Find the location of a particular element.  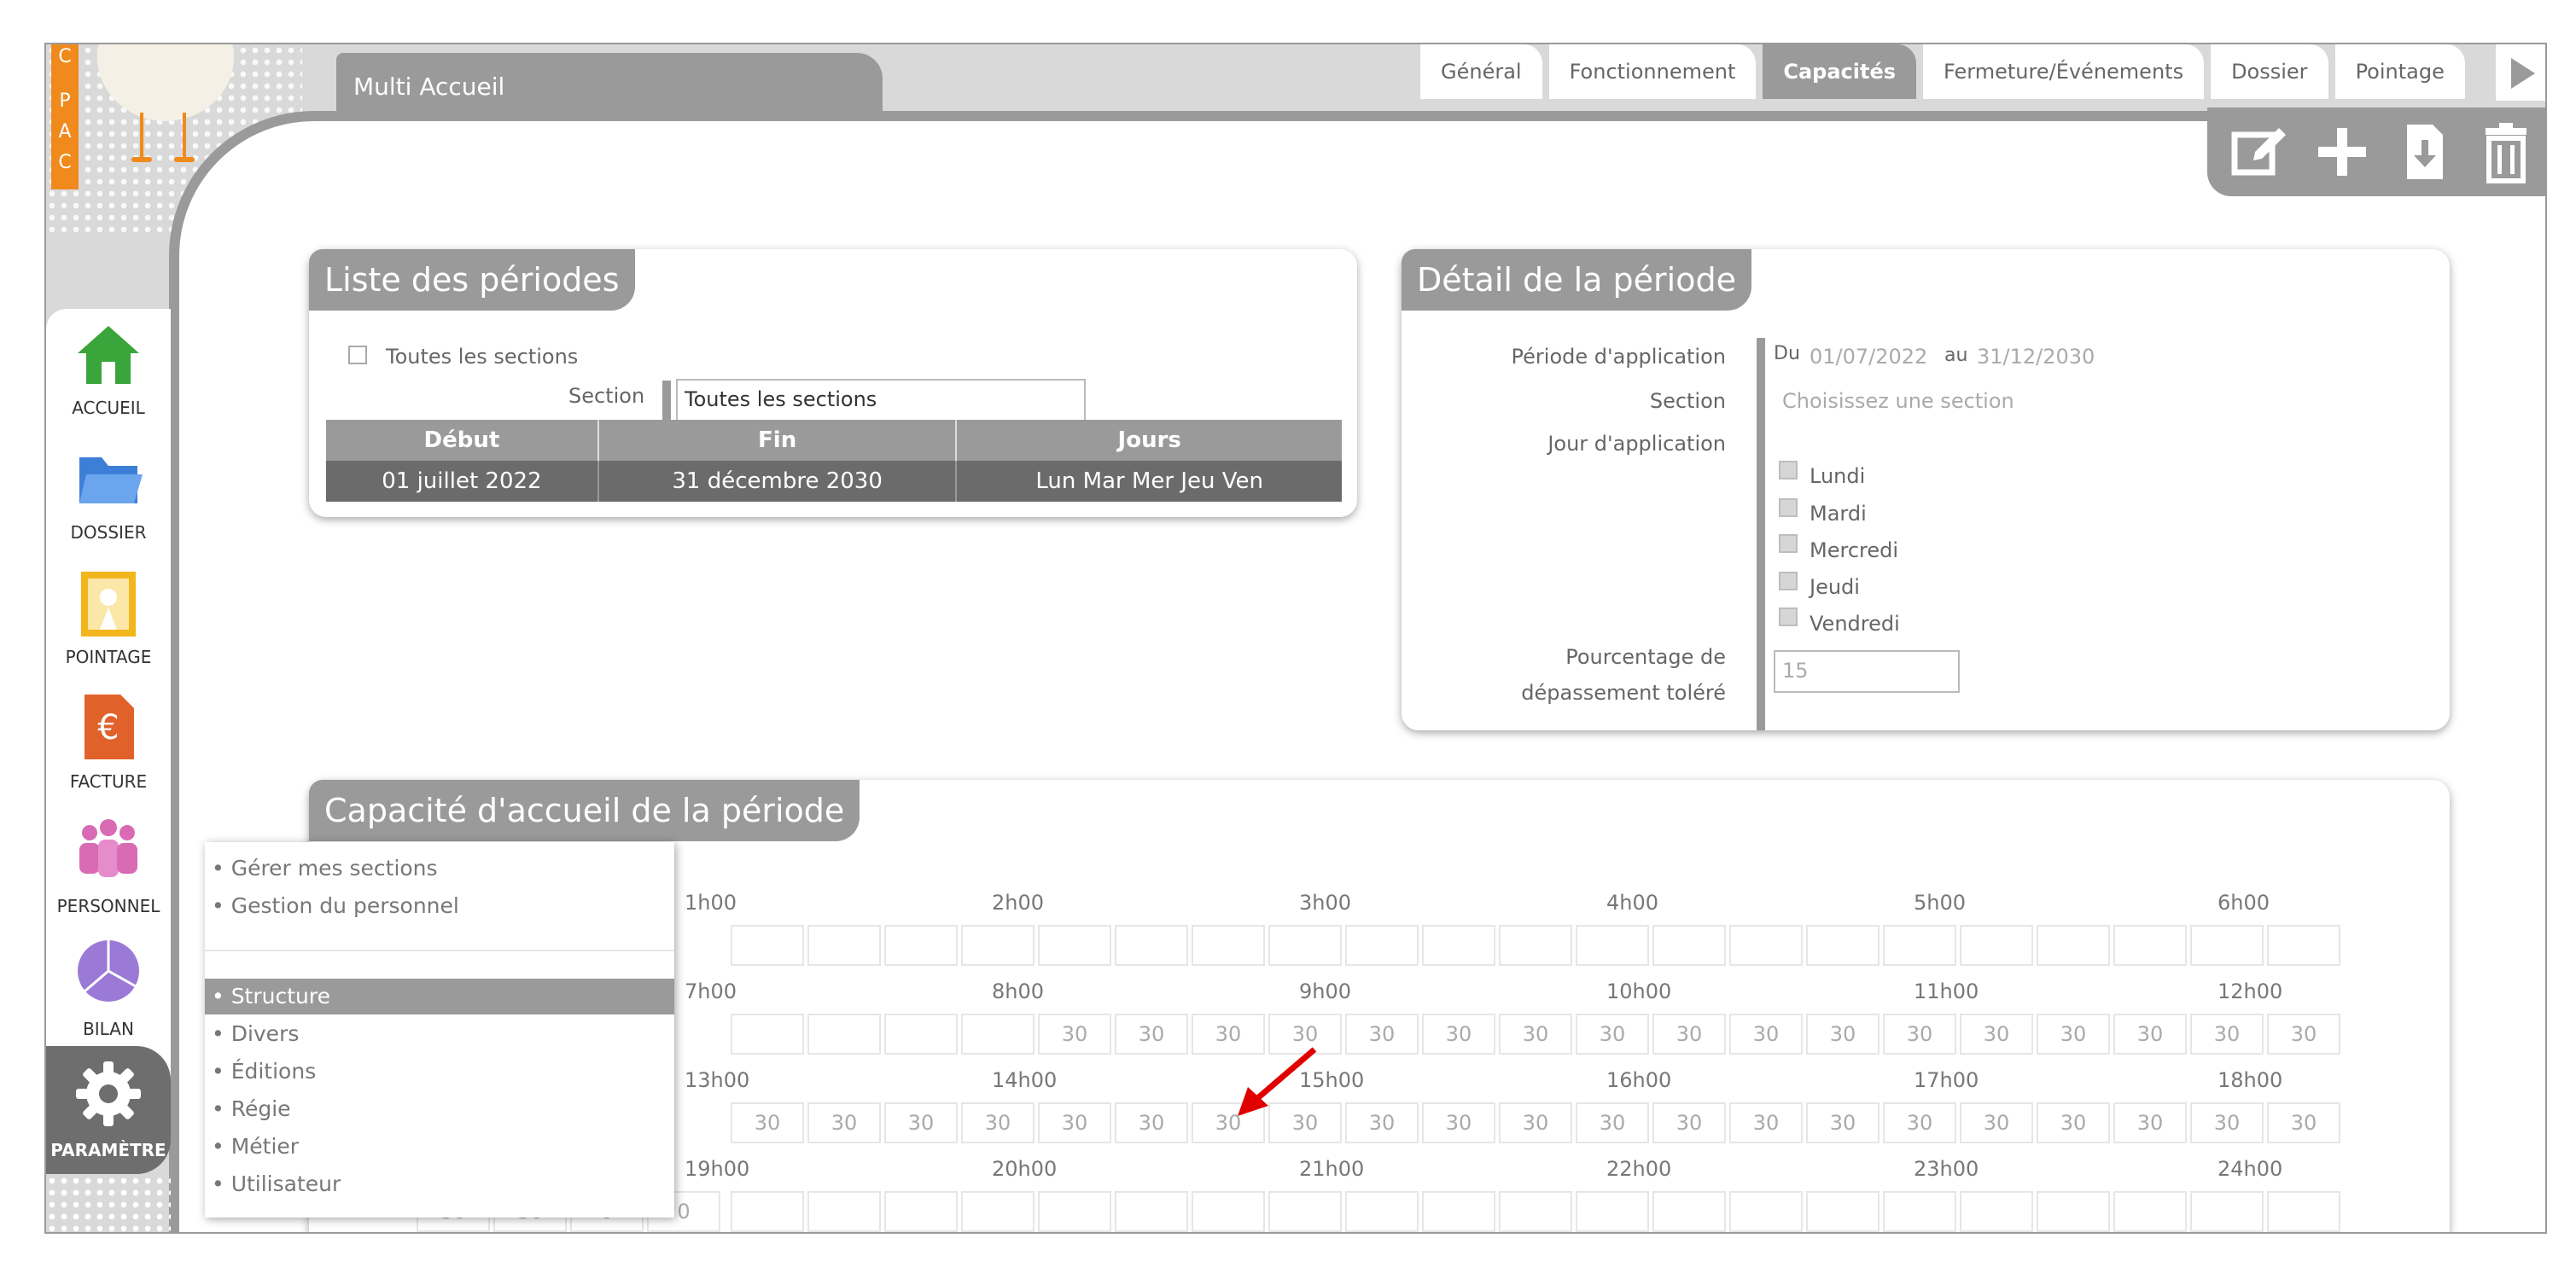

date-to: 31/12/2030 is located at coordinates (2036, 357).